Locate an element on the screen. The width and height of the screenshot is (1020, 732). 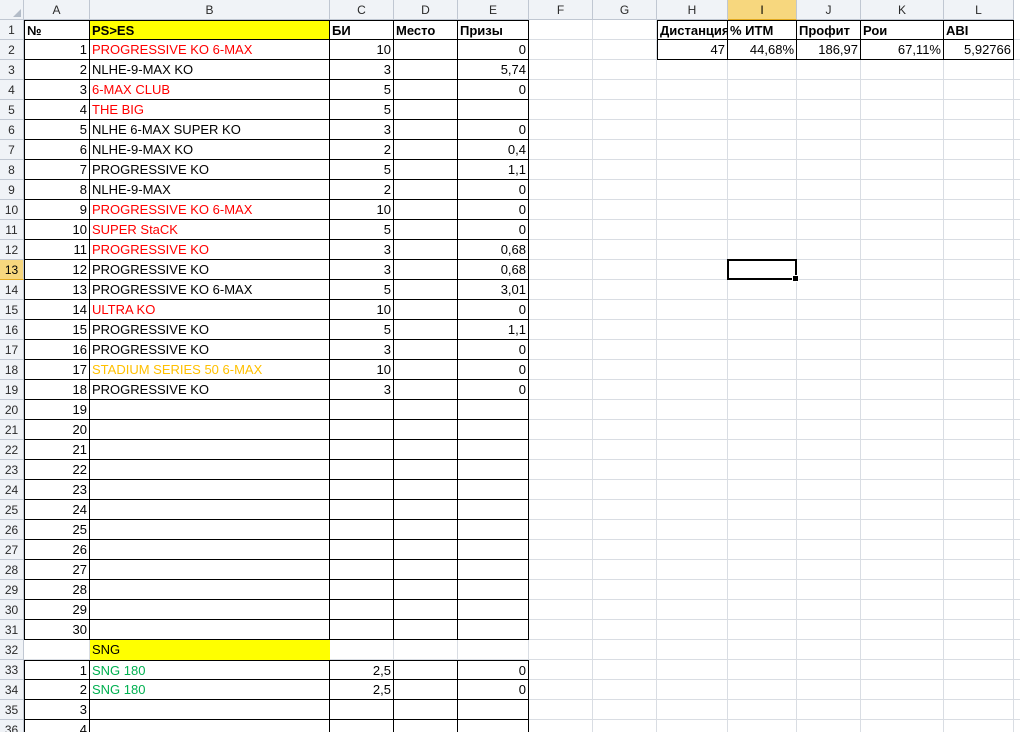
row-header: 9 is located at coordinates (12, 190).